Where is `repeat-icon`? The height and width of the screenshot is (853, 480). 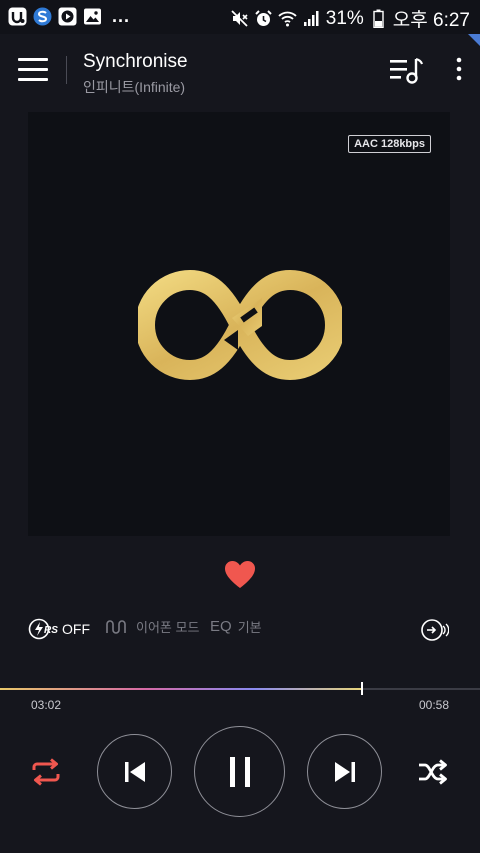 repeat-icon is located at coordinates (46, 772).